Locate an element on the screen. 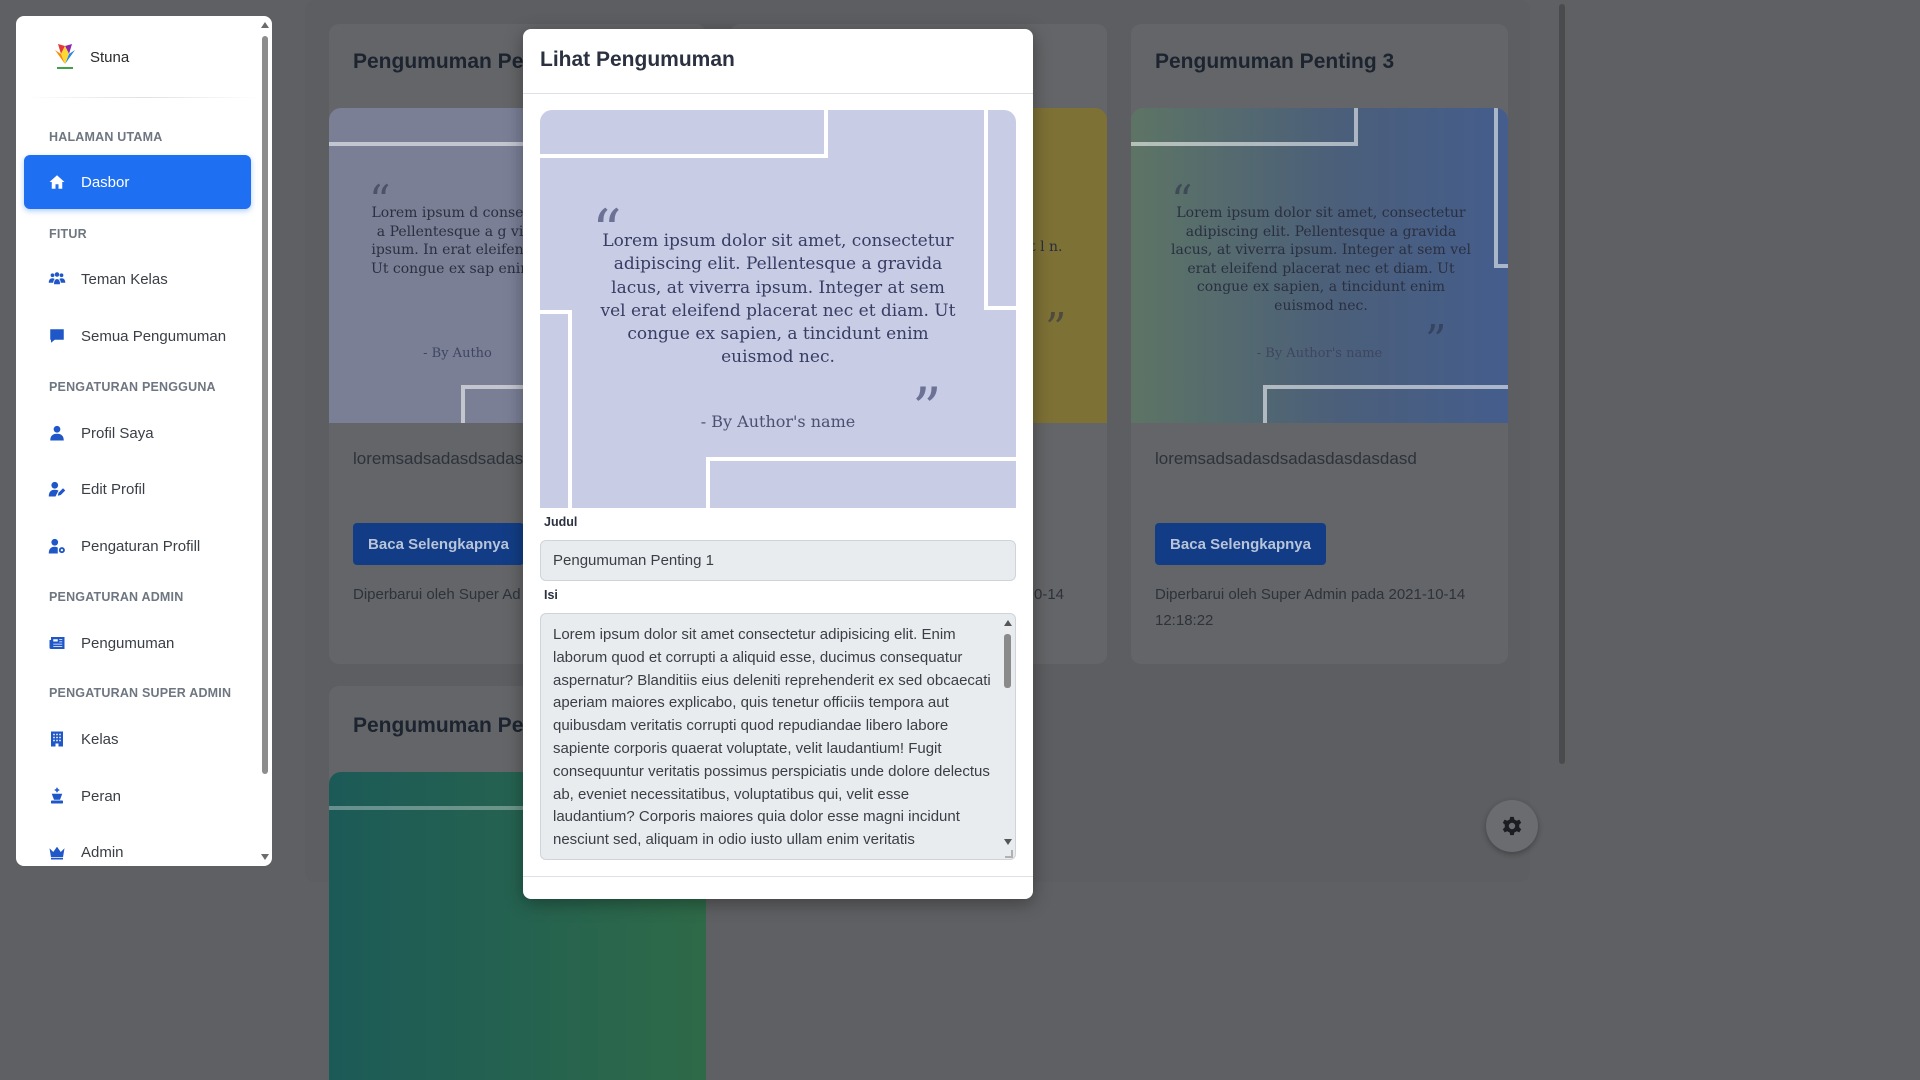 Image resolution: width=1920 pixels, height=1080 pixels. chess-king-icon is located at coordinates (57, 796).